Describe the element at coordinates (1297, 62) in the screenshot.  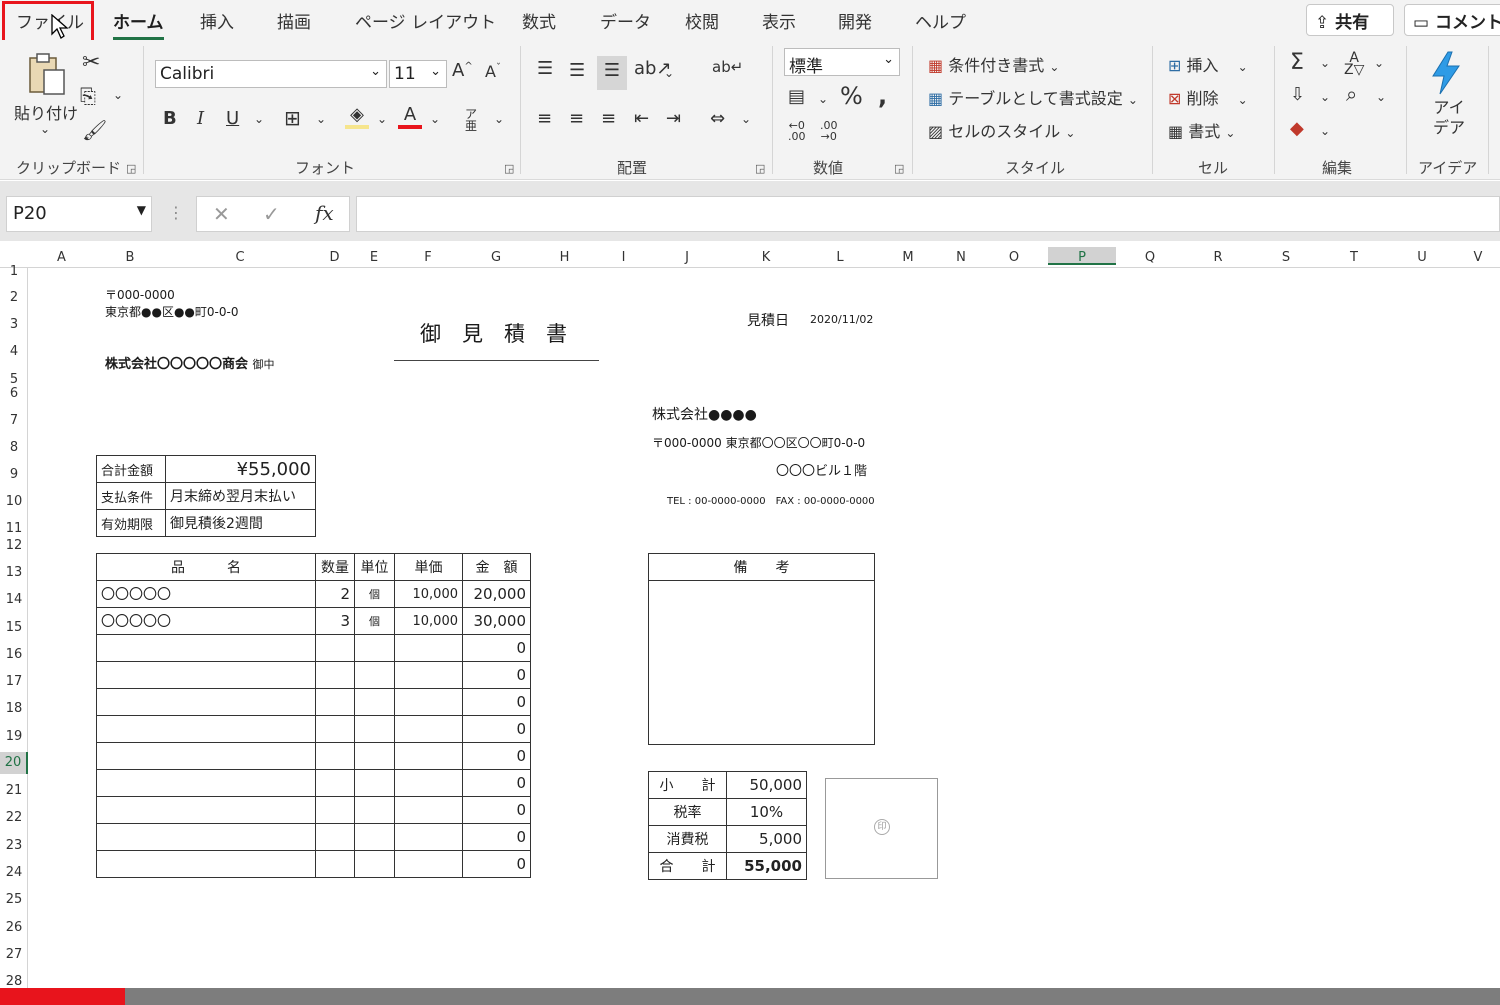
I see `autosum-icon: Σ` at that location.